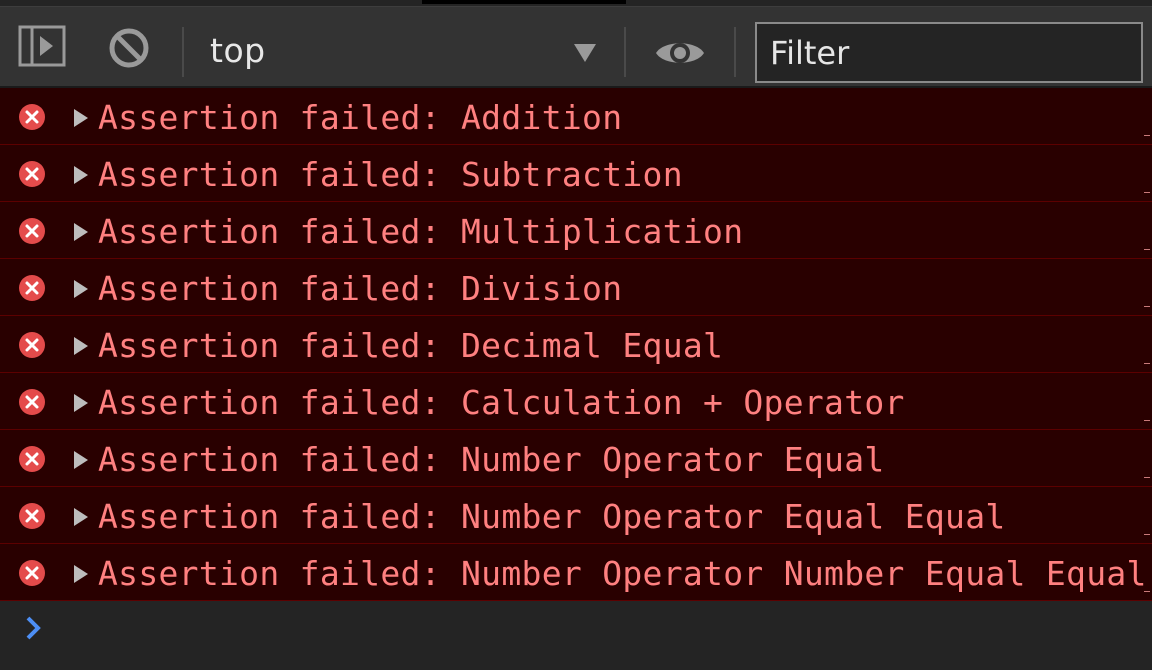  What do you see at coordinates (949, 52) in the screenshot?
I see `filter-input` at bounding box center [949, 52].